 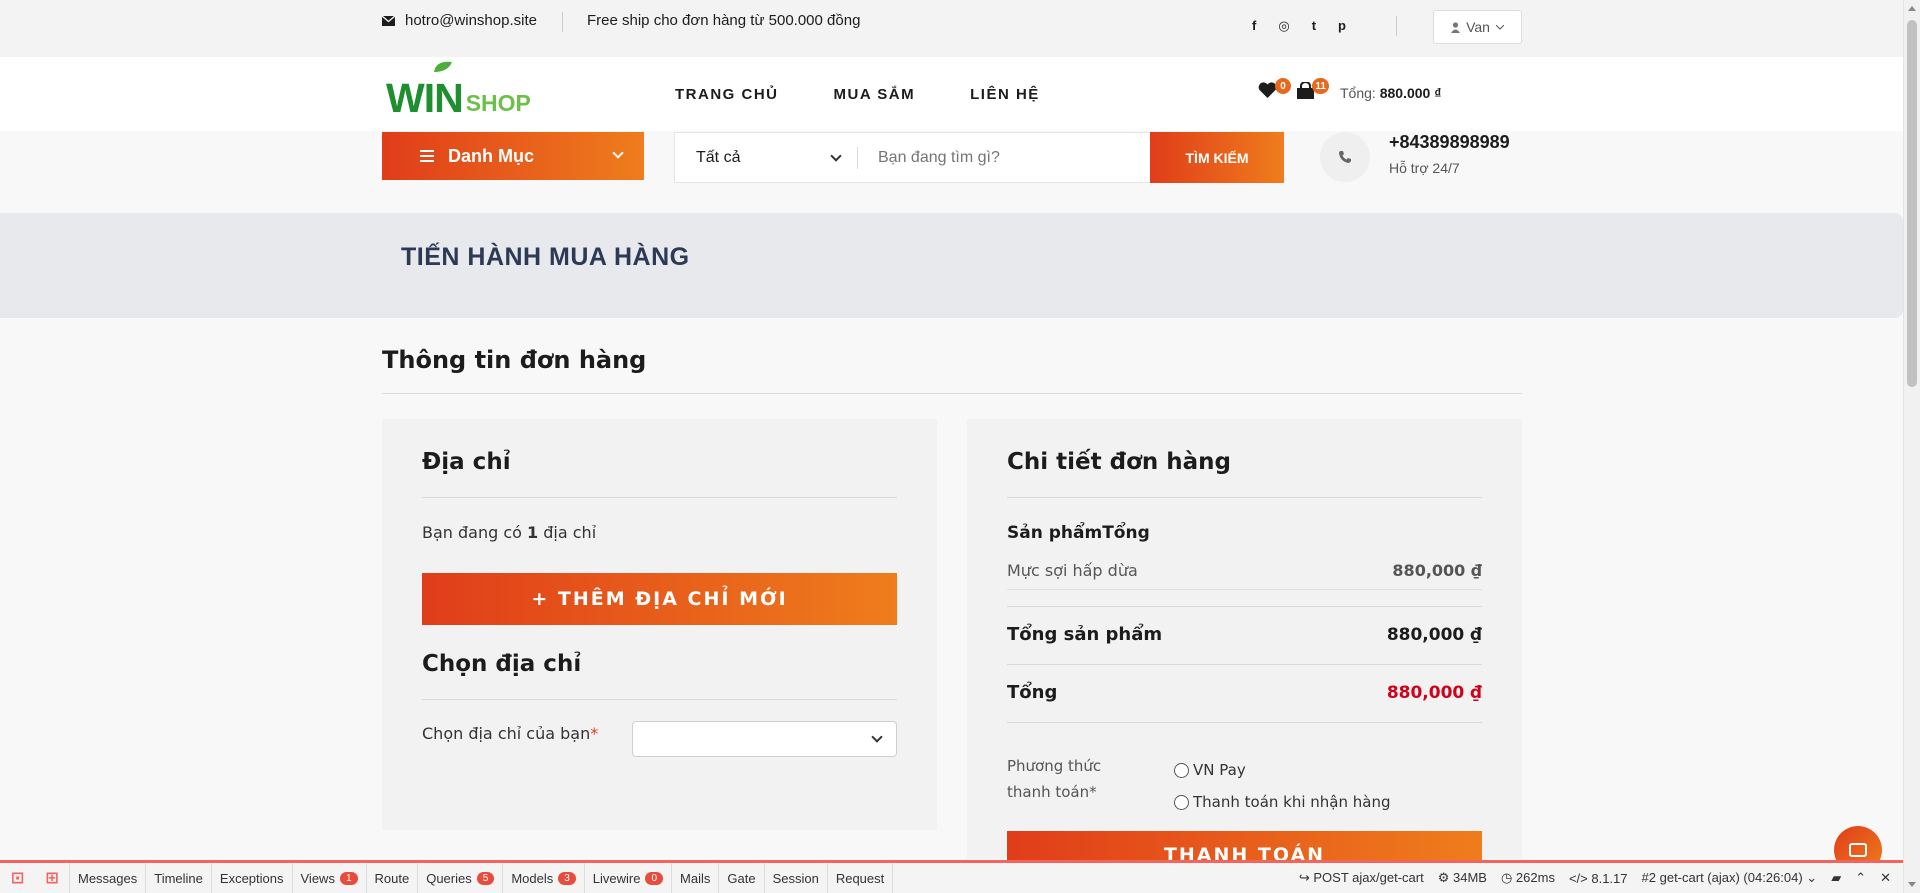 What do you see at coordinates (1072, 570) in the screenshot?
I see `item-name: Mực sợi hấp dừa` at bounding box center [1072, 570].